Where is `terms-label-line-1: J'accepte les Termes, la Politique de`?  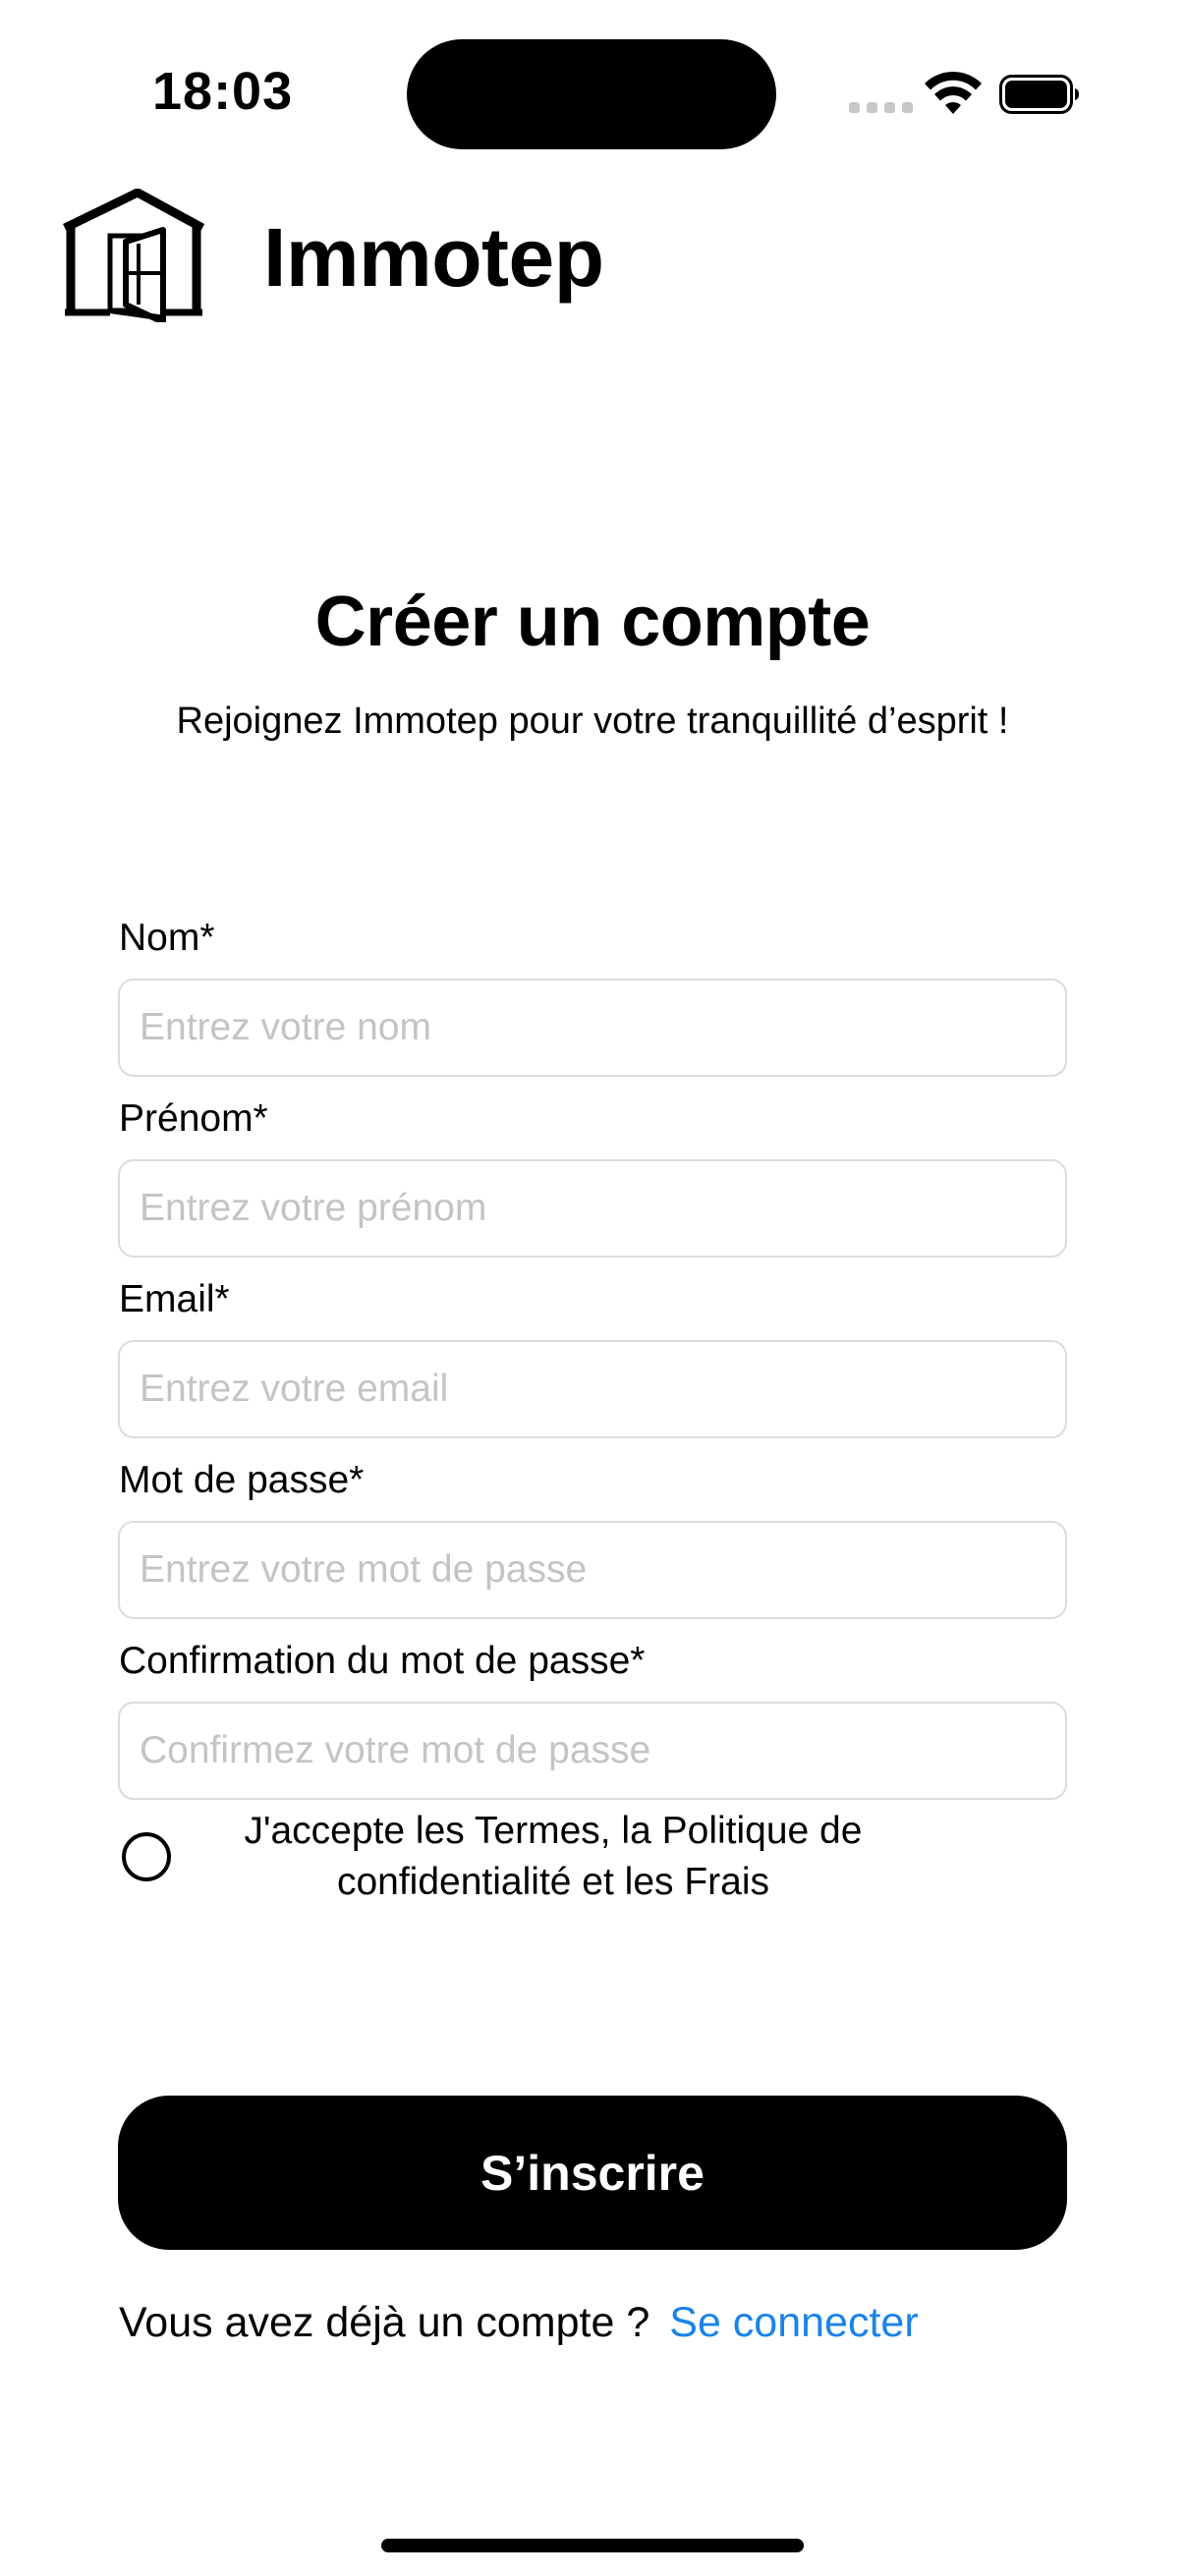 terms-label-line-1: J'accepte les Termes, la Politique de is located at coordinates (554, 1831).